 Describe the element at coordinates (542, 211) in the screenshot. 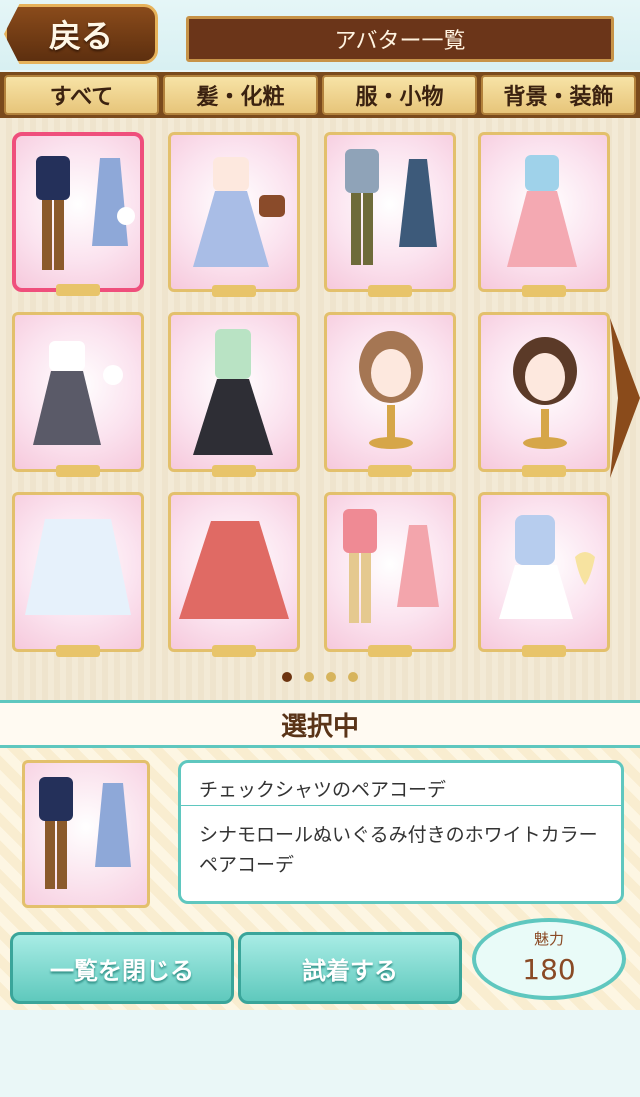

I see `pink-dress-outfit-image` at that location.